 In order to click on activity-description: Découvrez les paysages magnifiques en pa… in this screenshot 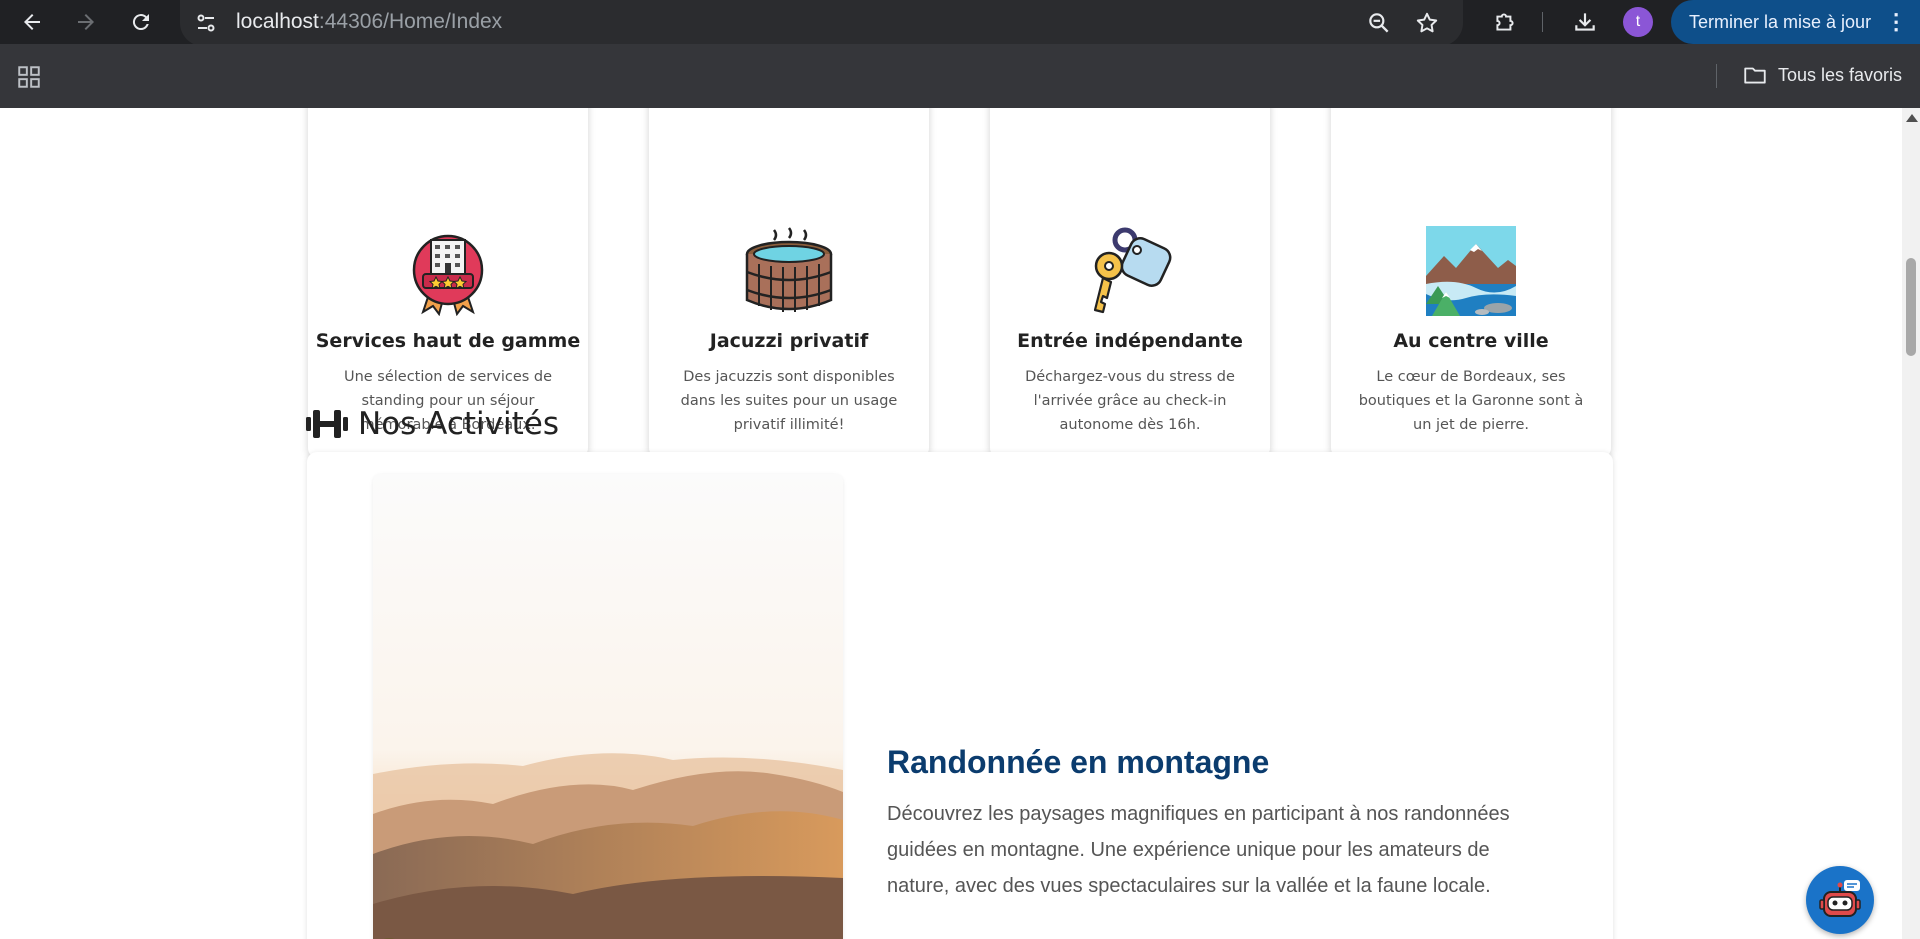, I will do `click(1198, 850)`.